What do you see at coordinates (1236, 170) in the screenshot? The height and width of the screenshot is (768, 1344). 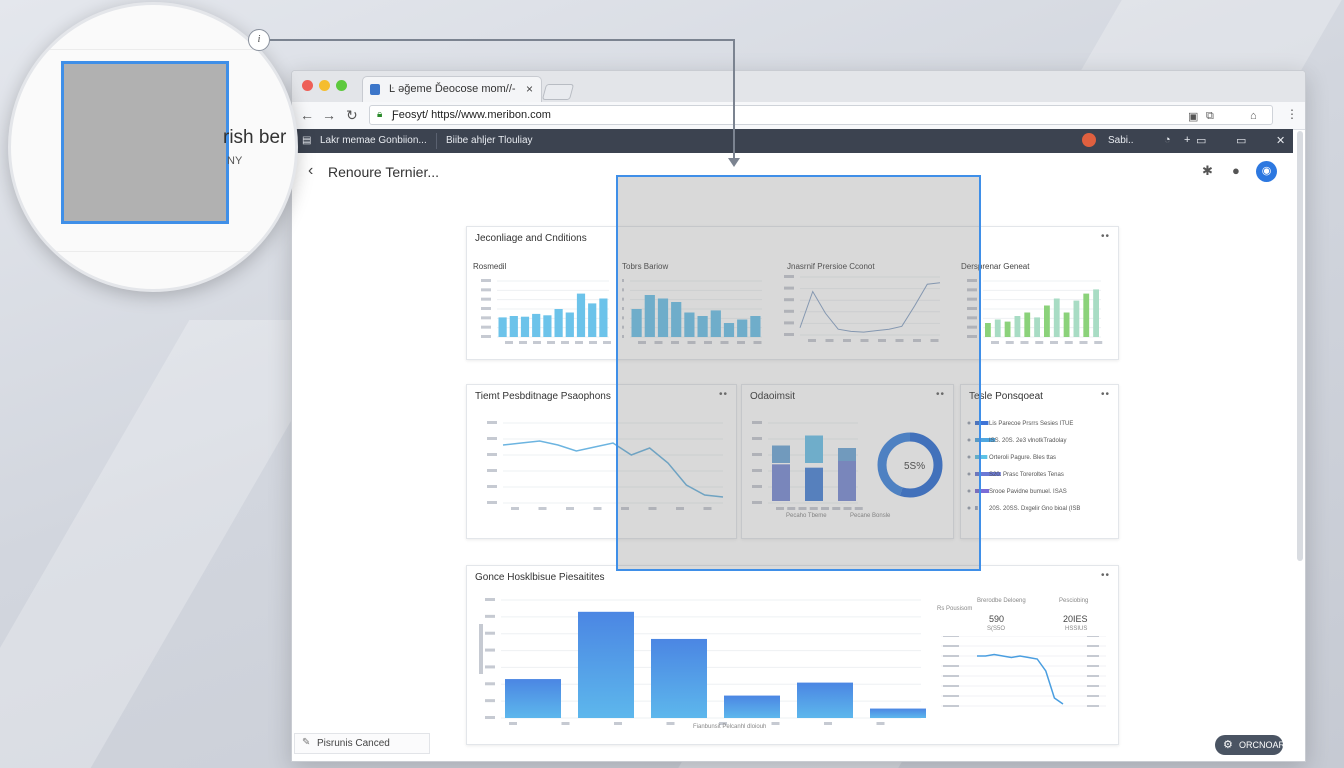 I see `notification-icon: ●` at bounding box center [1236, 170].